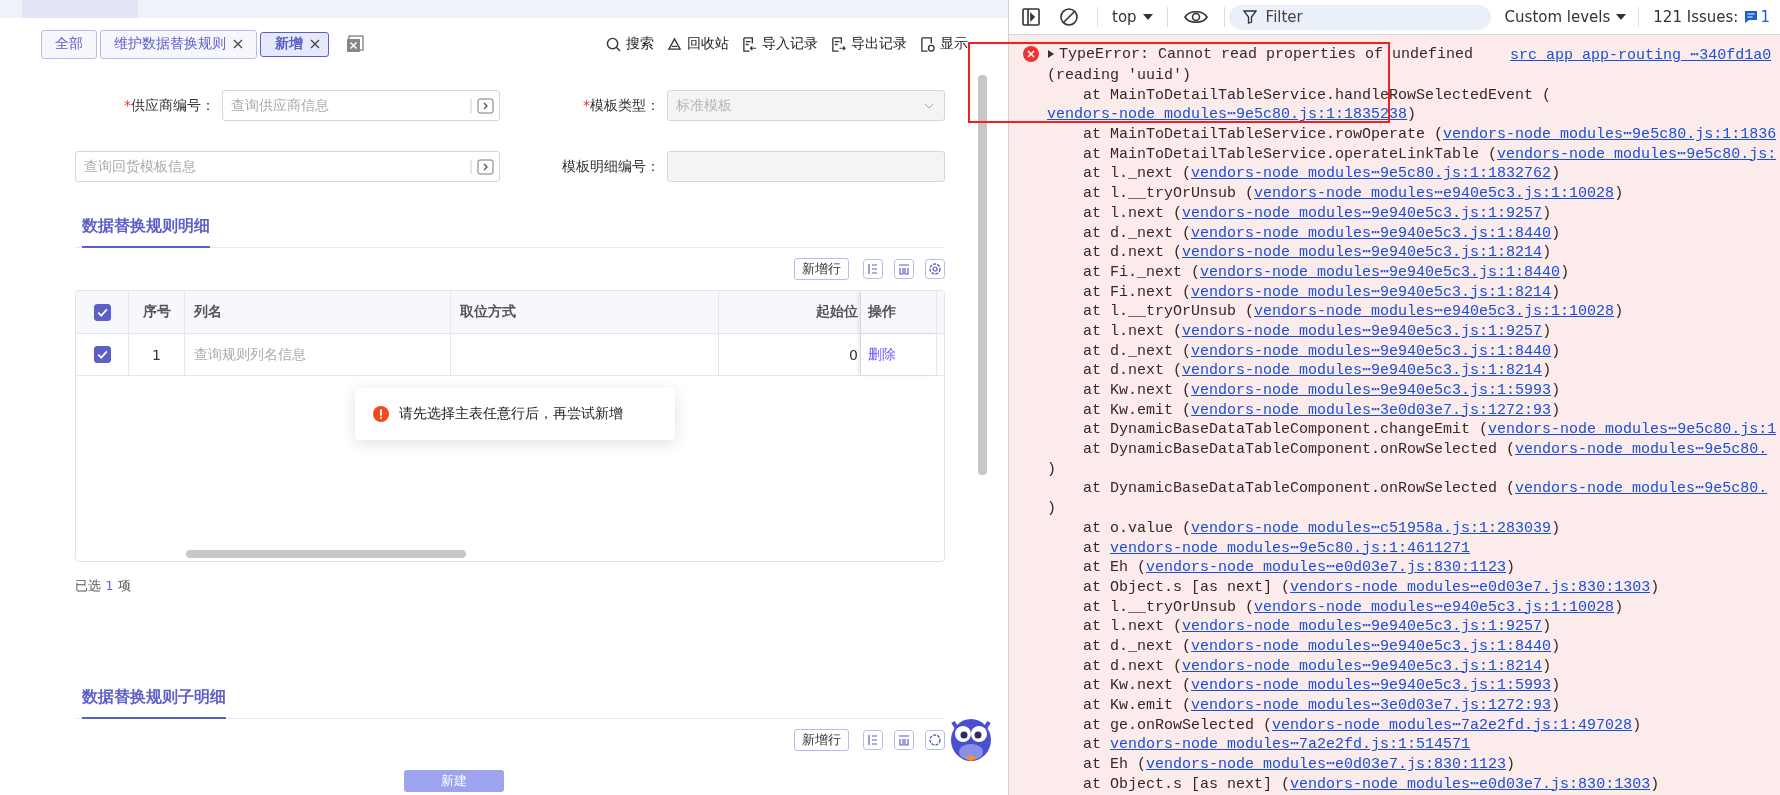 The image size is (1780, 795). I want to click on clear-console-icon, so click(1069, 17).